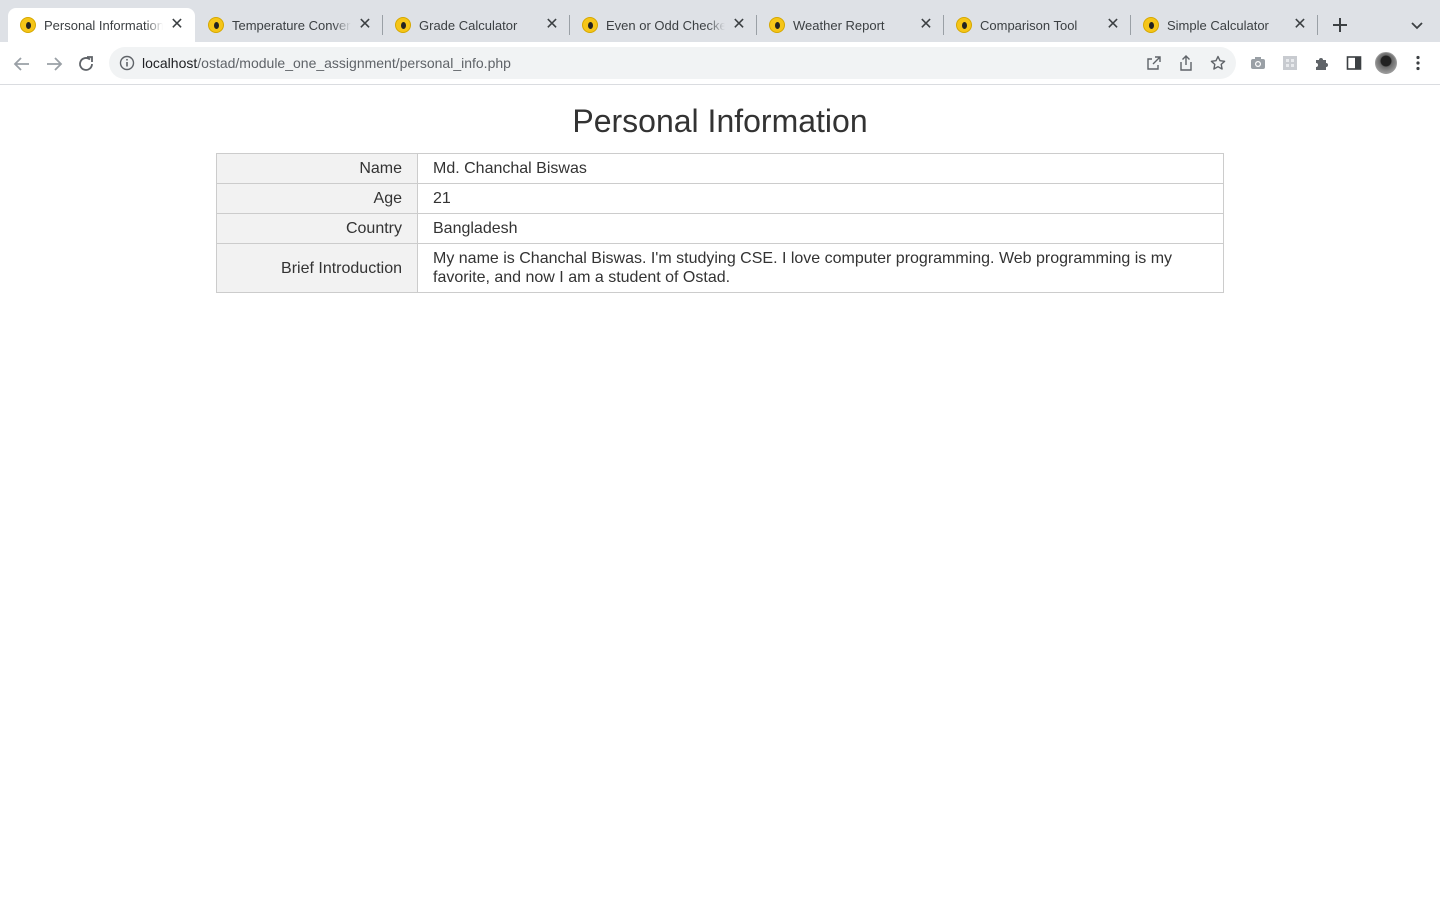 This screenshot has height=900, width=1440. I want to click on tab-weather-report: Weather Report ✕, so click(850, 25).